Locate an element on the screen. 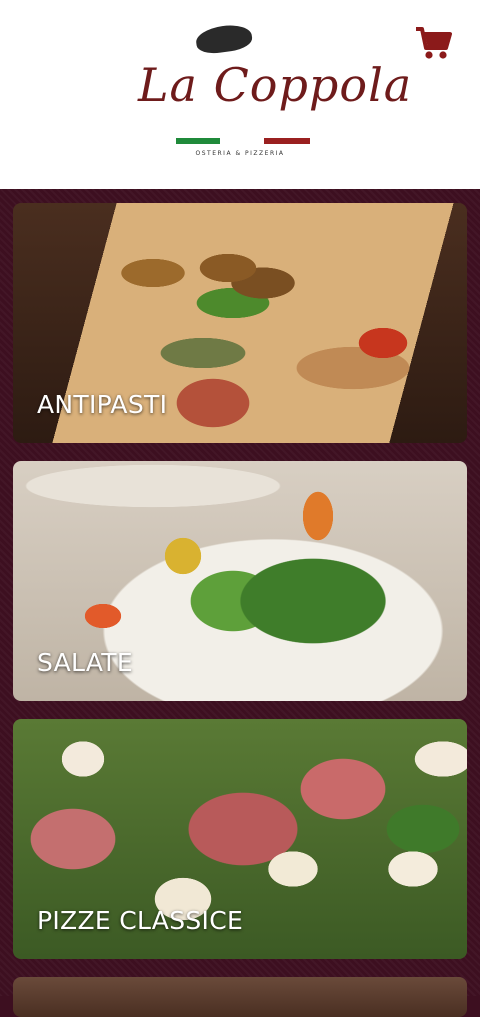 The height and width of the screenshot is (1017, 480). category-title: PIZZE CLASSICE is located at coordinates (140, 920).